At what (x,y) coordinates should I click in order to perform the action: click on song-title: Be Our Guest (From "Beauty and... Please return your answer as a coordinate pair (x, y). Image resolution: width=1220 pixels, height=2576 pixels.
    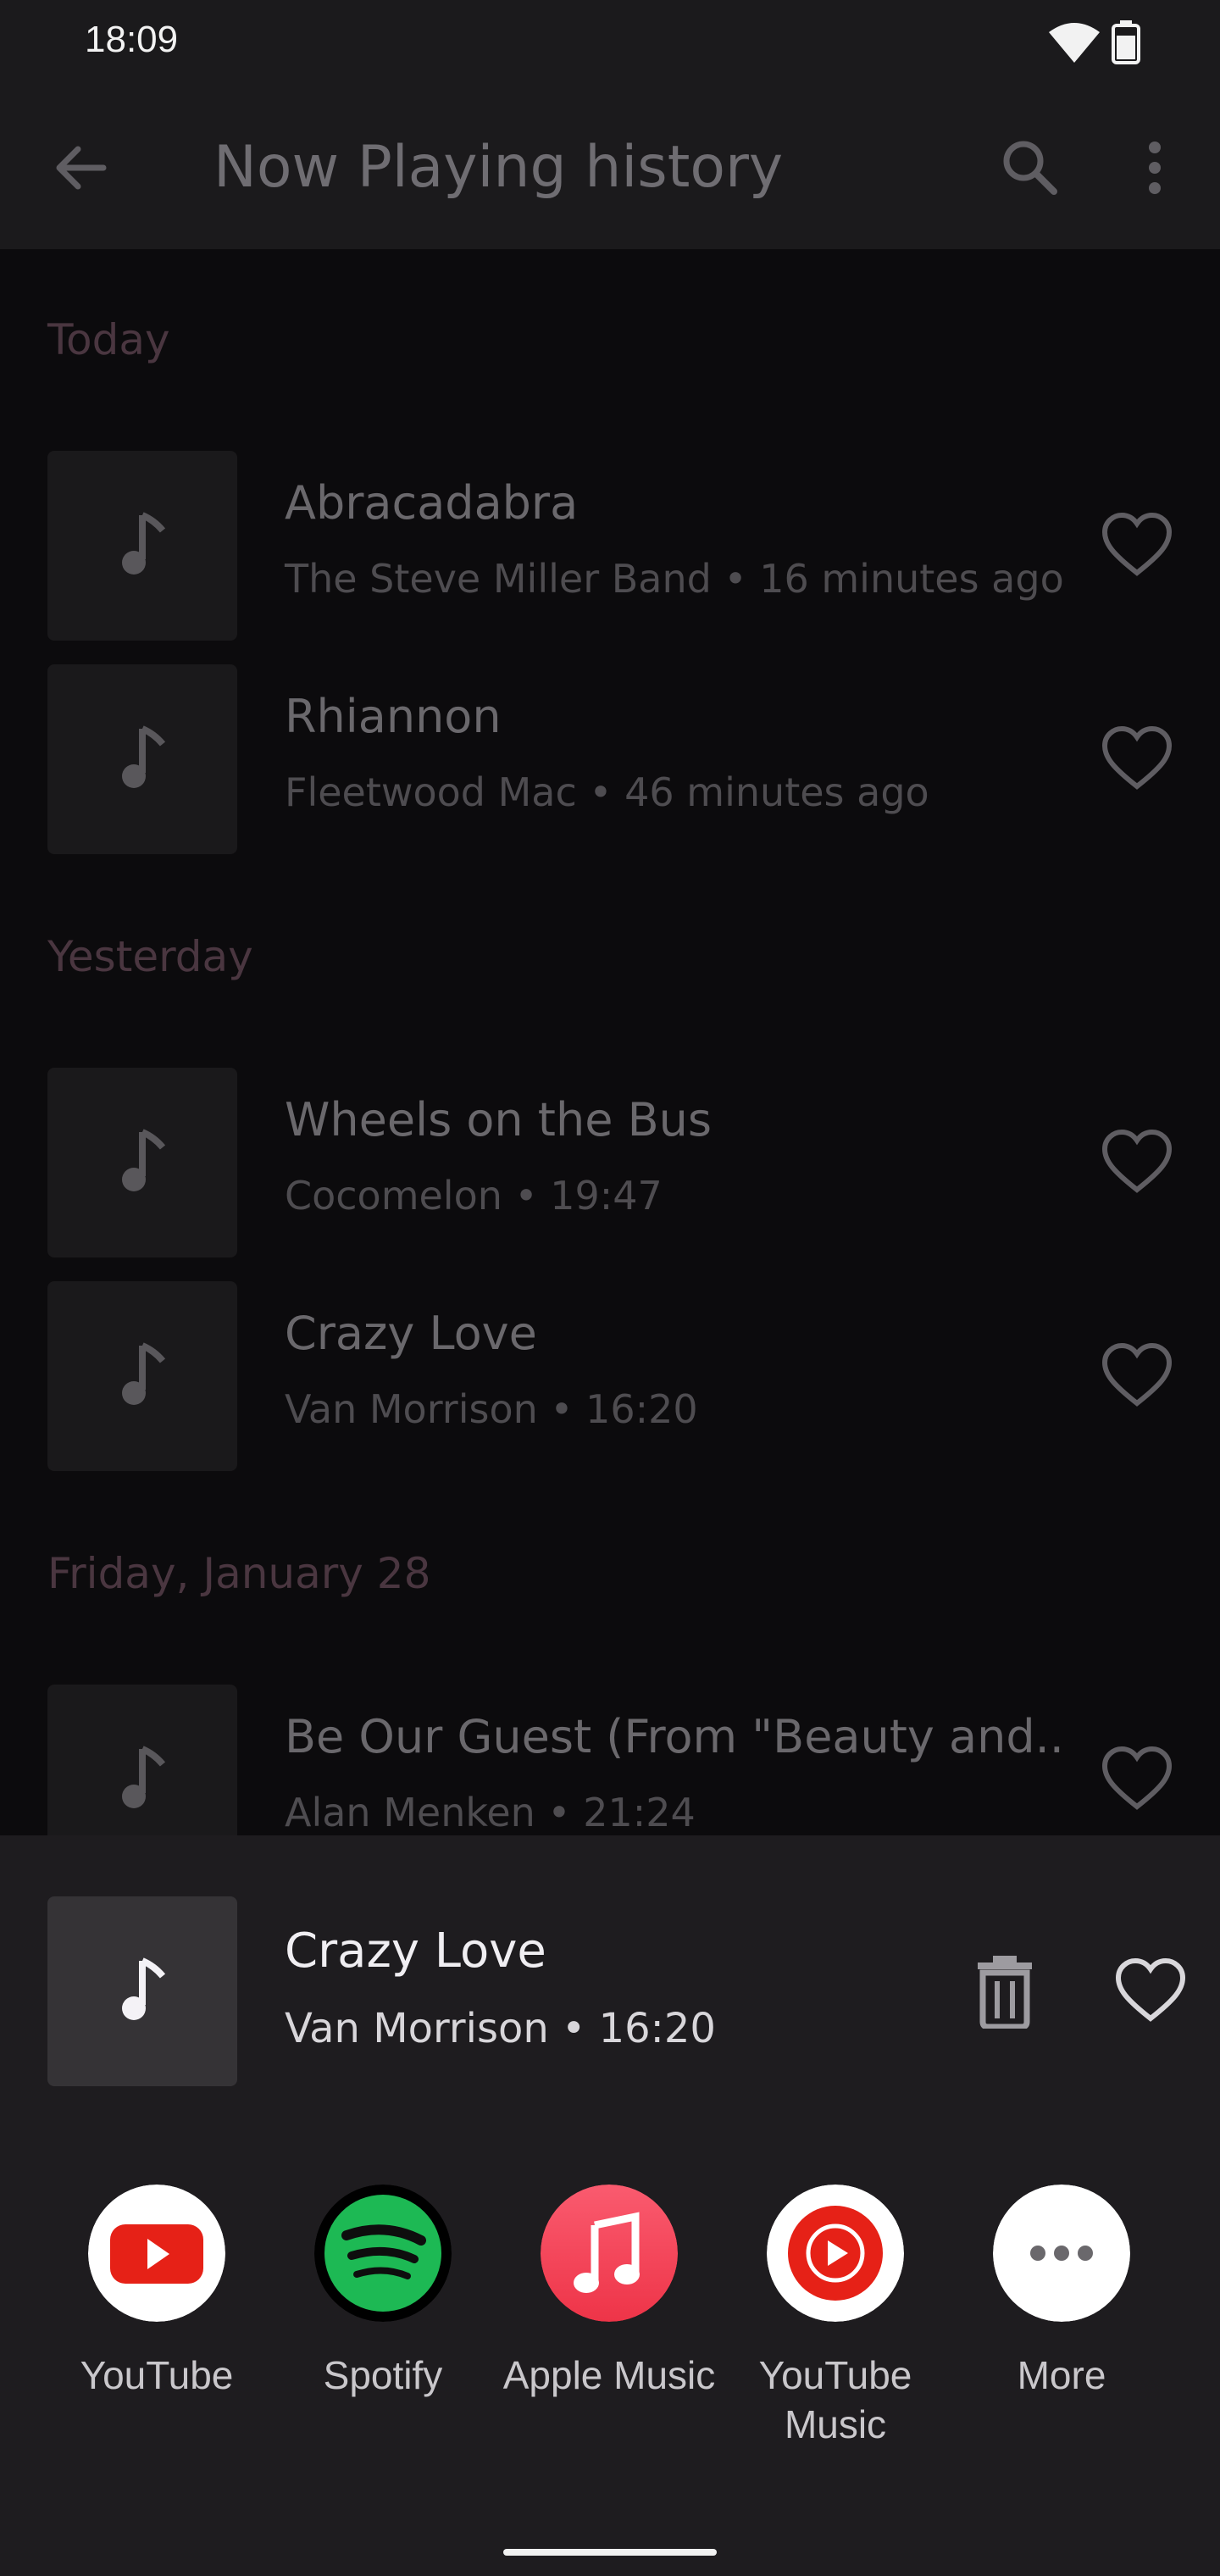
    Looking at the image, I should click on (674, 1736).